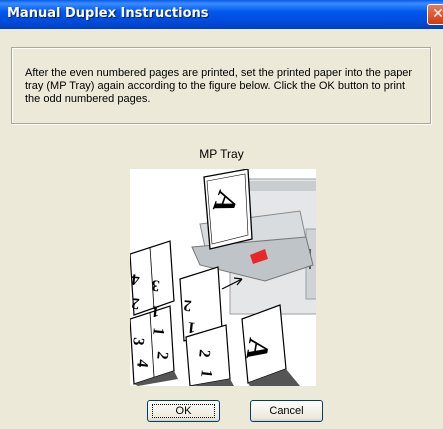 The width and height of the screenshot is (443, 429). I want to click on page-label: 2, so click(136, 303).